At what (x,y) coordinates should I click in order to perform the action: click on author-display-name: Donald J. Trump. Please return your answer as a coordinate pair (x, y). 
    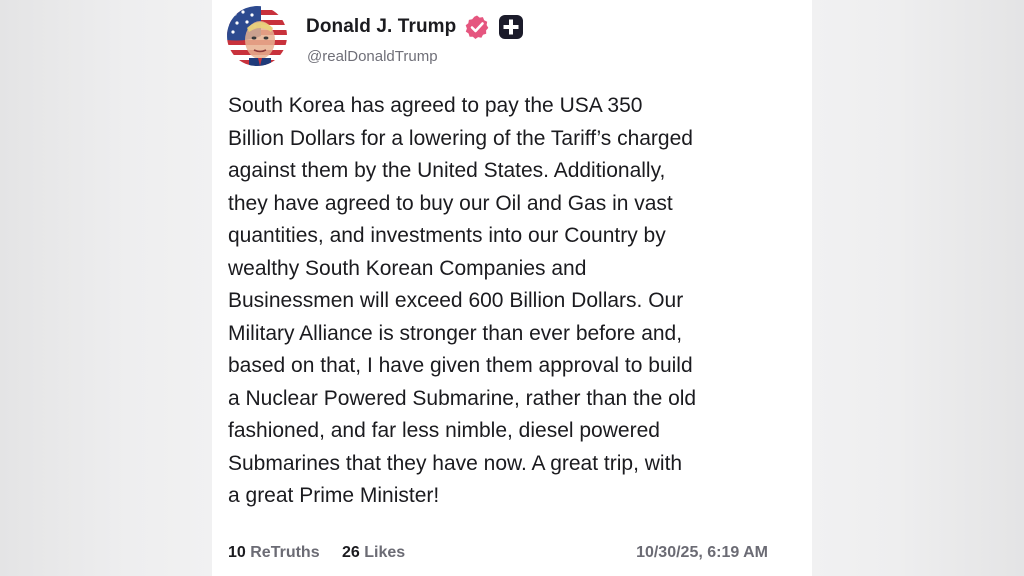
    Looking at the image, I should click on (381, 27).